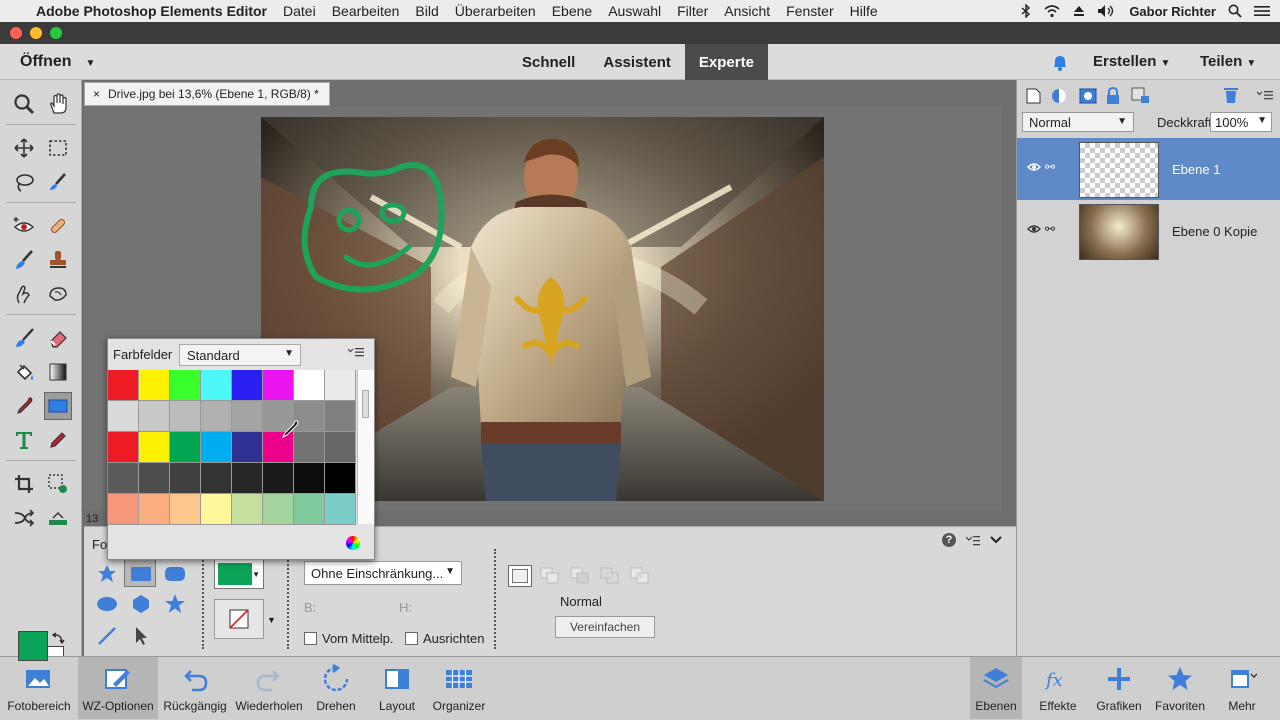  Describe the element at coordinates (239, 574) in the screenshot. I see `fill-color-picker: ▼` at that location.